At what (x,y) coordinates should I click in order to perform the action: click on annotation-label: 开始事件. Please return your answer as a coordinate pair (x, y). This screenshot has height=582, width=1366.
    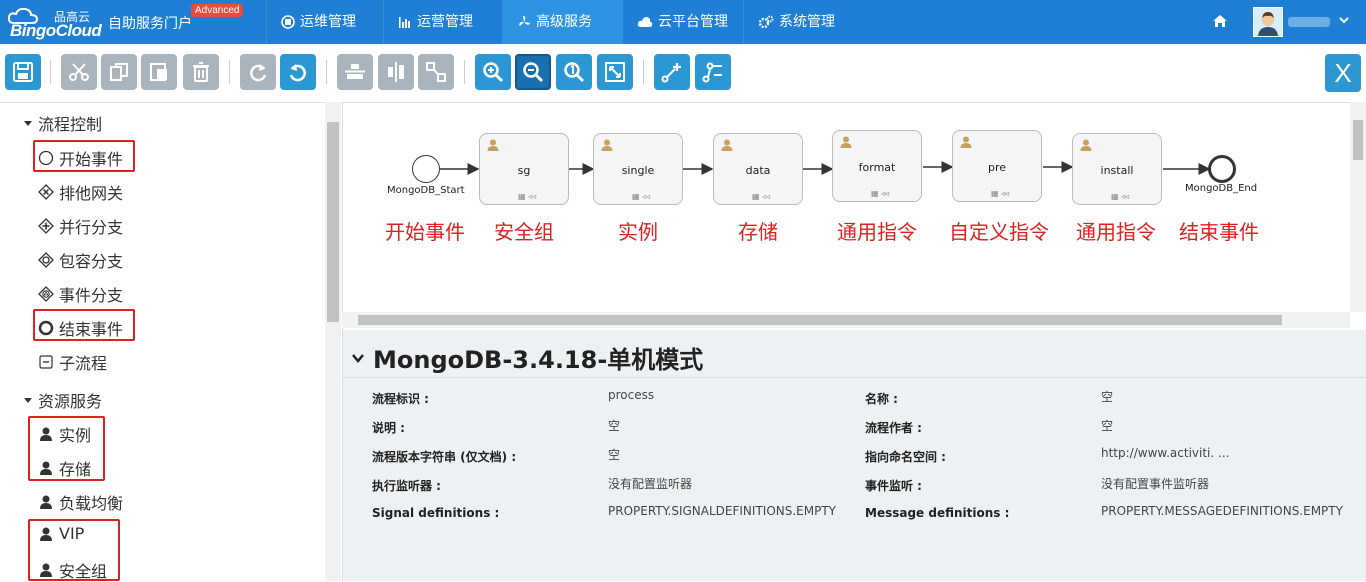
    Looking at the image, I should click on (425, 232).